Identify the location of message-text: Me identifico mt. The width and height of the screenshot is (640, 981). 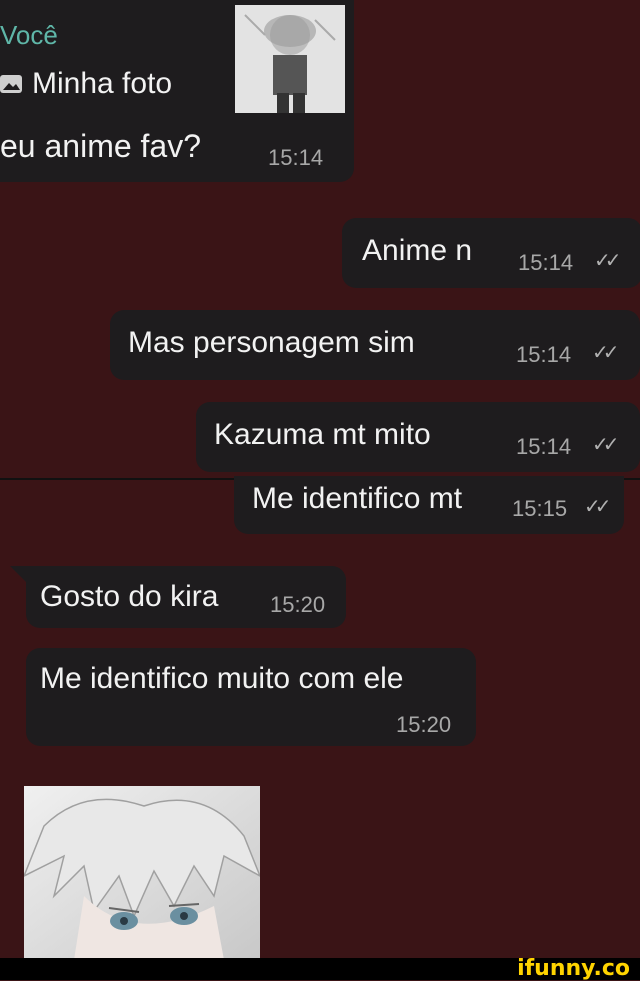
(357, 498).